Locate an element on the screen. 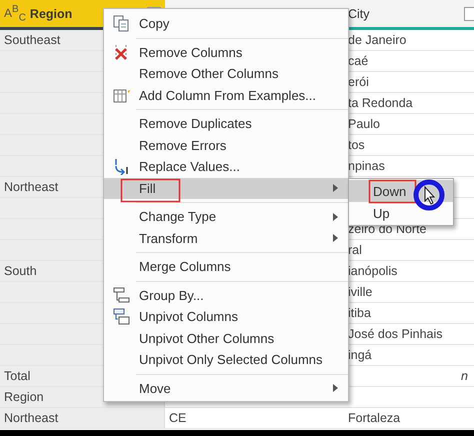  copy-icon is located at coordinates (121, 23).